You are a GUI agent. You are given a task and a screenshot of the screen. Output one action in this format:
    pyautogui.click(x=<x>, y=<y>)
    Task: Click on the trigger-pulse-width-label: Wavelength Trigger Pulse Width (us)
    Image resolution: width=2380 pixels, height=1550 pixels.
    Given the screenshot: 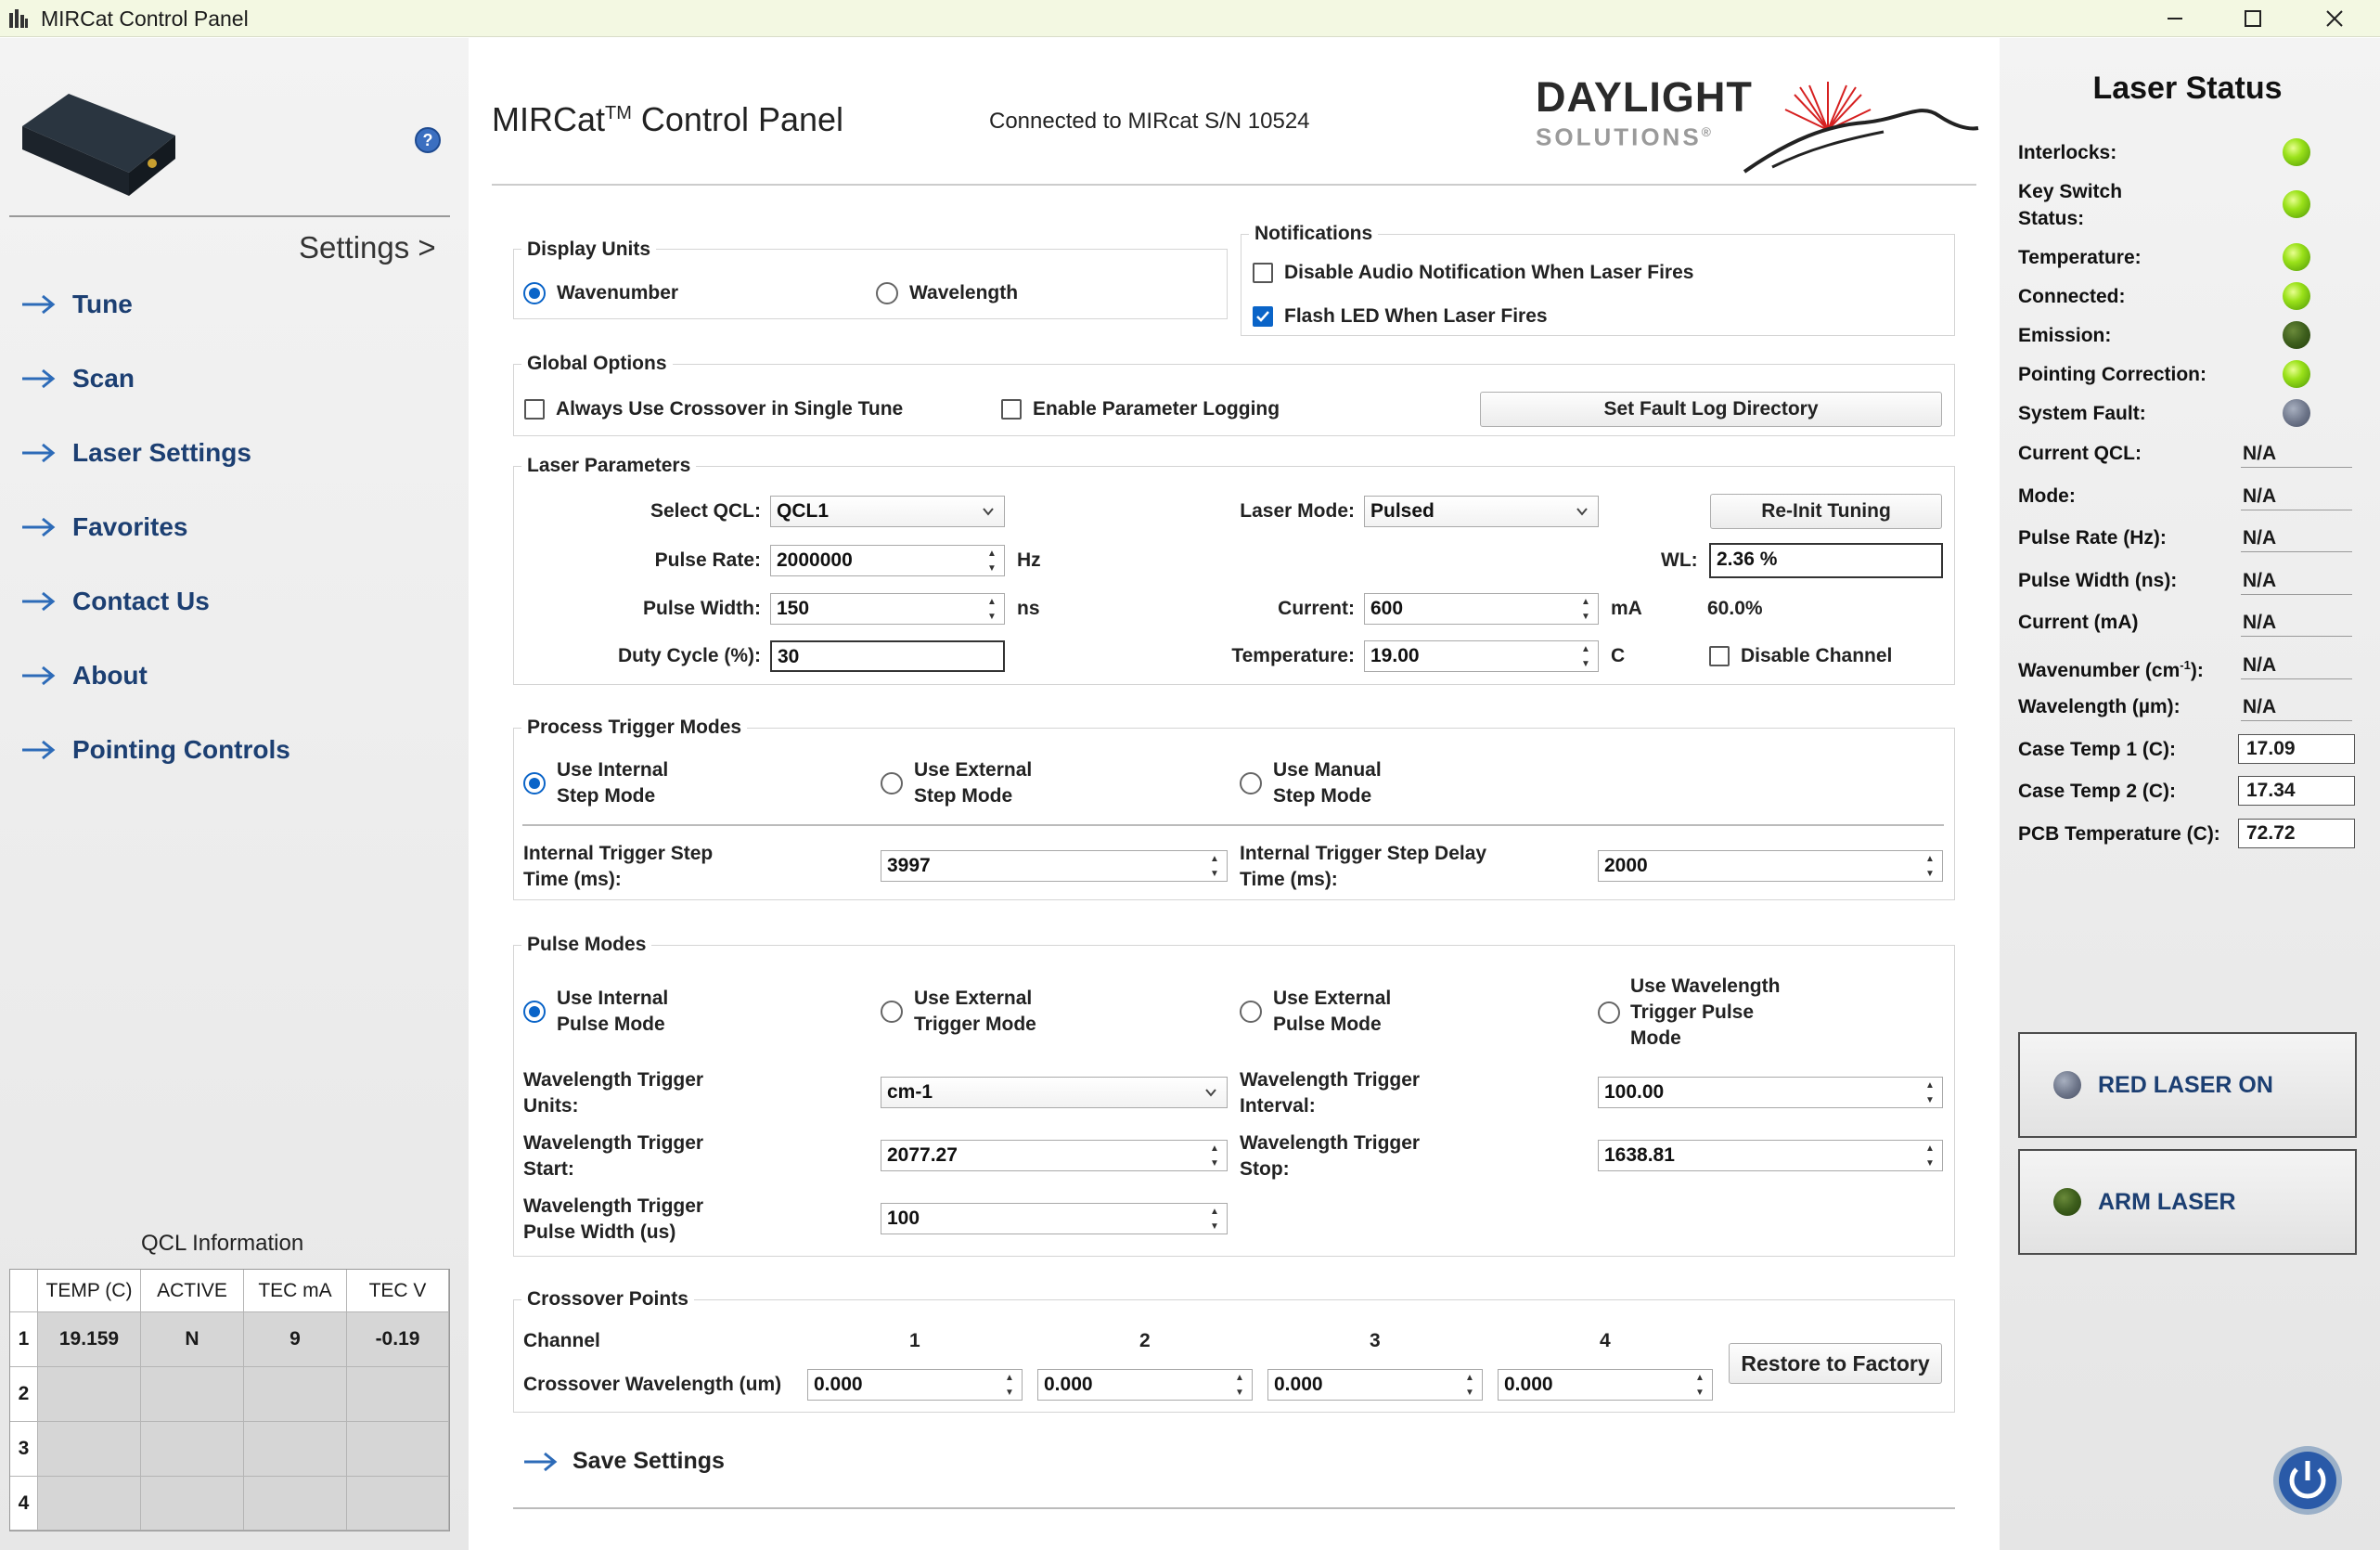 What is the action you would take?
    pyautogui.click(x=613, y=1220)
    